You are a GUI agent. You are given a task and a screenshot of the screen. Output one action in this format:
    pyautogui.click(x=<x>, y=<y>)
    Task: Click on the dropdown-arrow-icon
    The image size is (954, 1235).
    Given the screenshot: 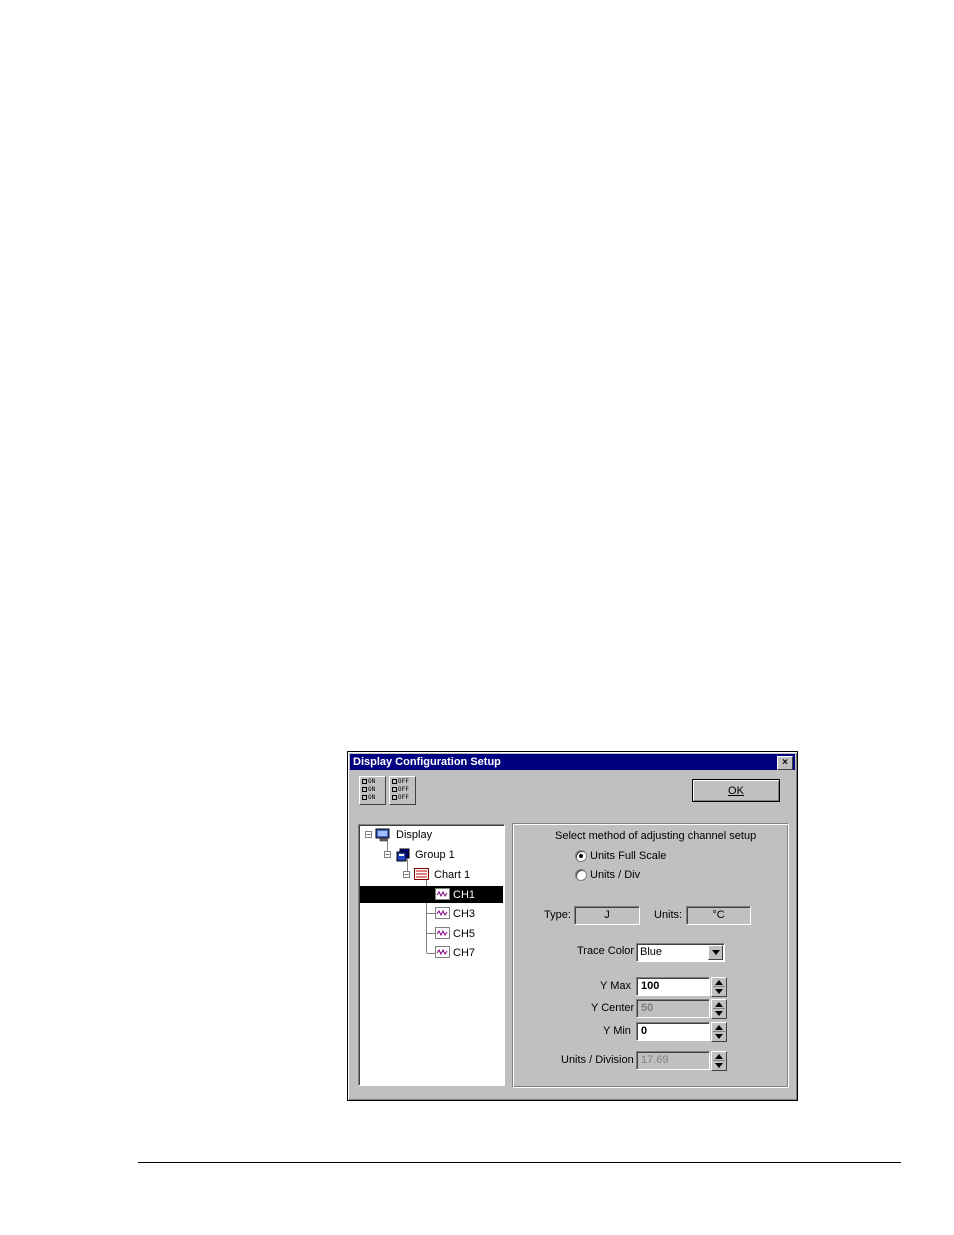 What is the action you would take?
    pyautogui.click(x=715, y=952)
    